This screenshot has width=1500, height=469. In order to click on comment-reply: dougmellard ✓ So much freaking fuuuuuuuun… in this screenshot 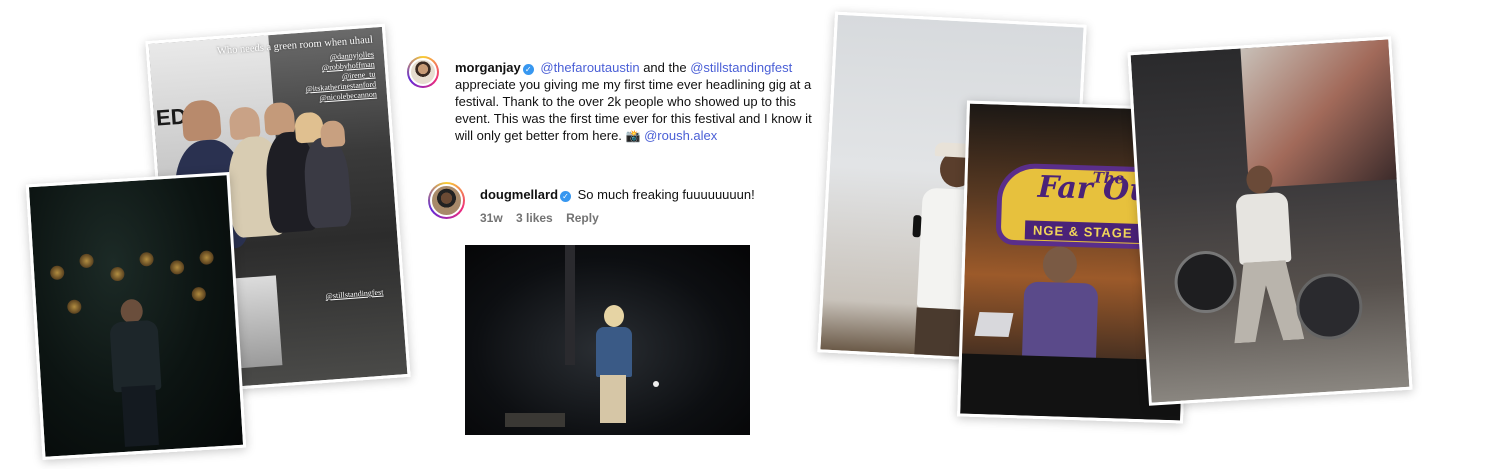, I will do `click(650, 194)`.